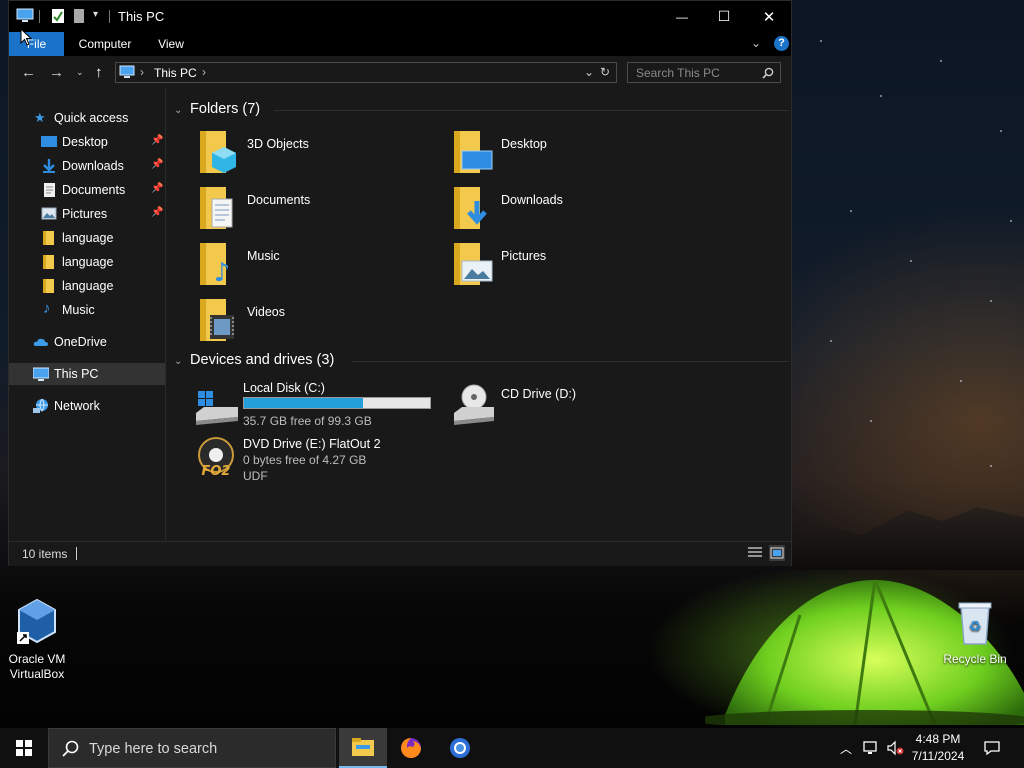 This screenshot has height=768, width=1024. Describe the element at coordinates (411, 748) in the screenshot. I see `taskbar-firefox` at that location.